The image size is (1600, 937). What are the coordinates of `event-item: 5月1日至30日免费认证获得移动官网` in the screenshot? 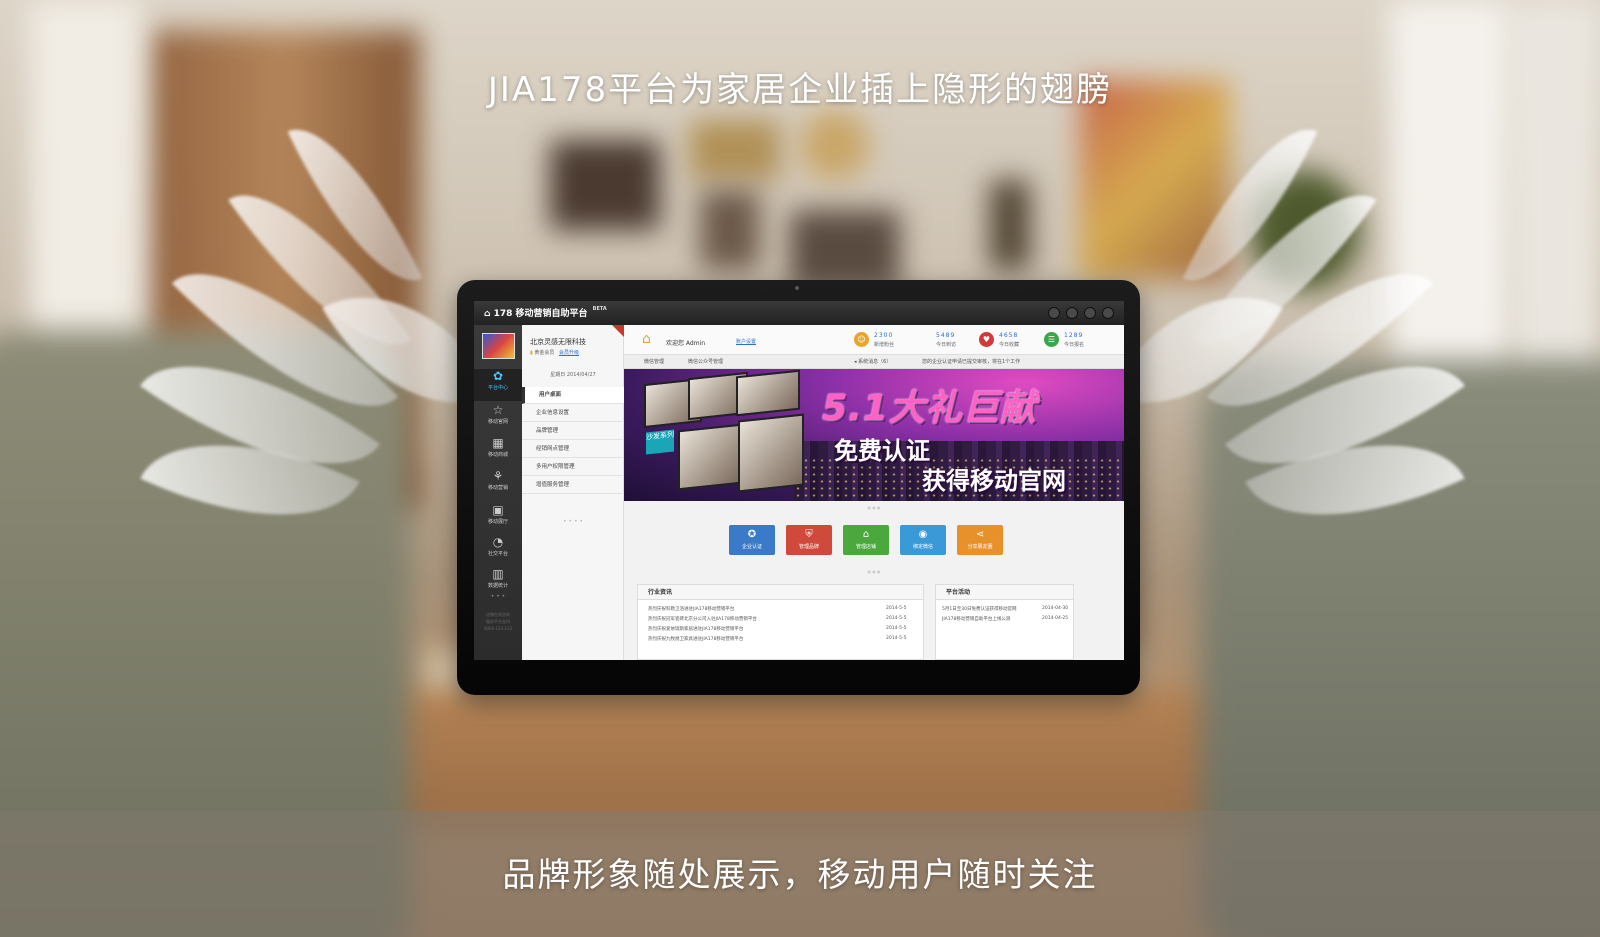 It's located at (979, 609).